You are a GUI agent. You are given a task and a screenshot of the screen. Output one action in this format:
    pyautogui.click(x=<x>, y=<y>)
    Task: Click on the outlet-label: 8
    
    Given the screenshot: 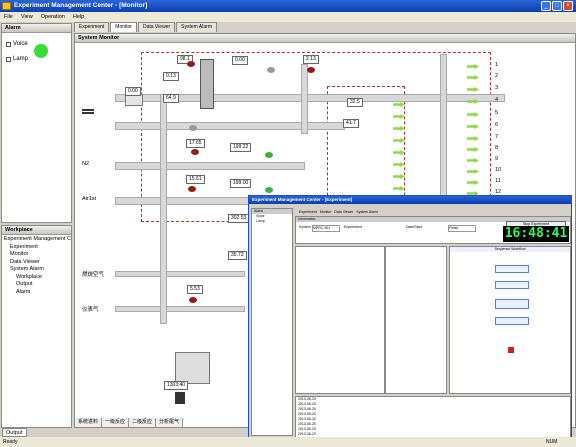 What is the action you would take?
    pyautogui.click(x=497, y=148)
    